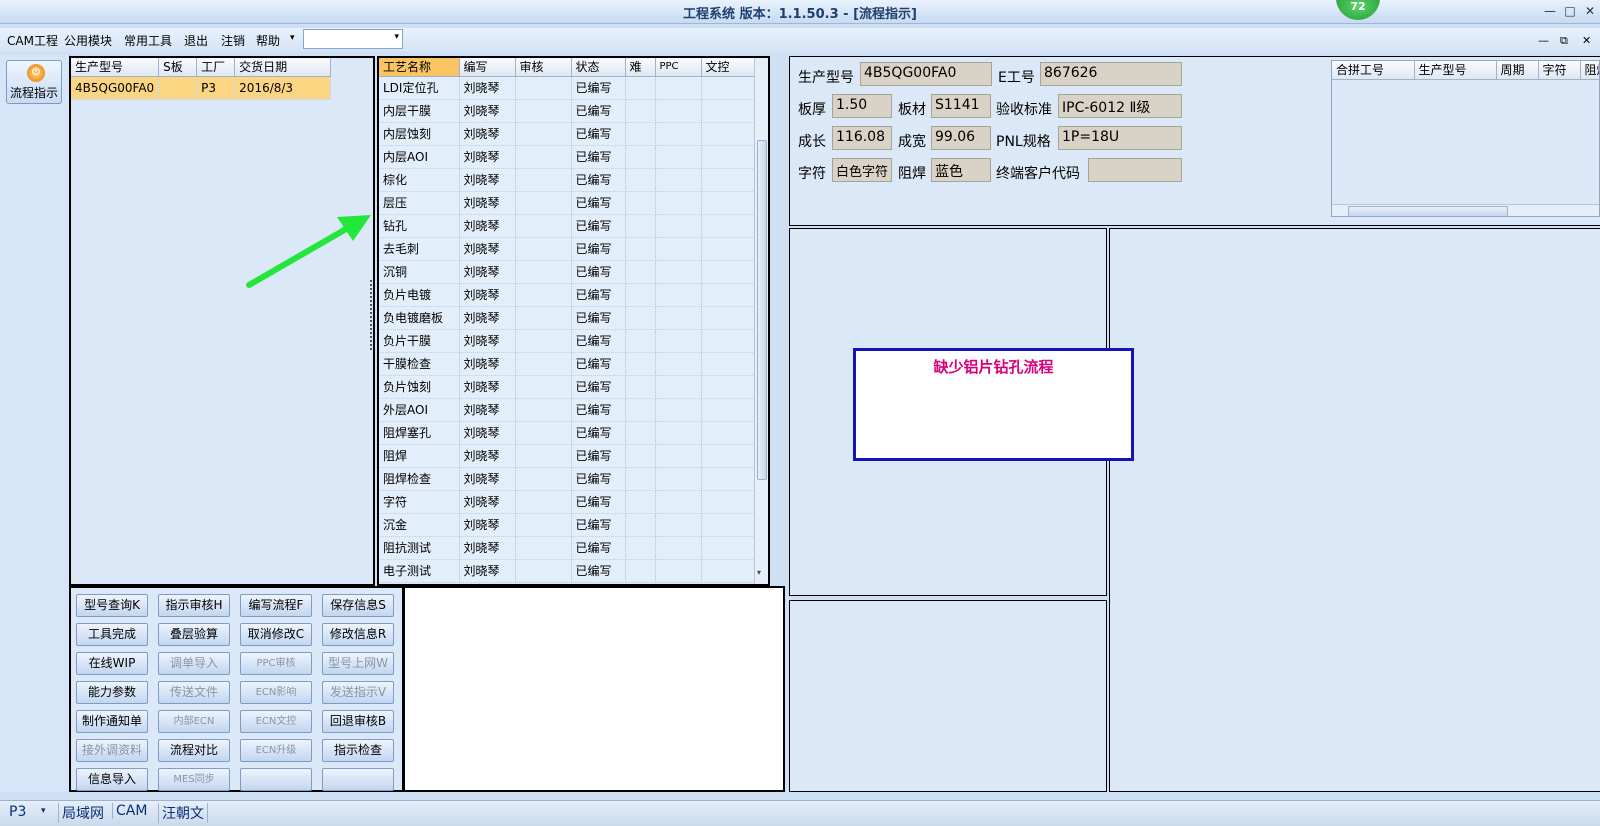 The width and height of the screenshot is (1600, 826). What do you see at coordinates (862, 138) in the screenshot?
I see `length-field: 116.08` at bounding box center [862, 138].